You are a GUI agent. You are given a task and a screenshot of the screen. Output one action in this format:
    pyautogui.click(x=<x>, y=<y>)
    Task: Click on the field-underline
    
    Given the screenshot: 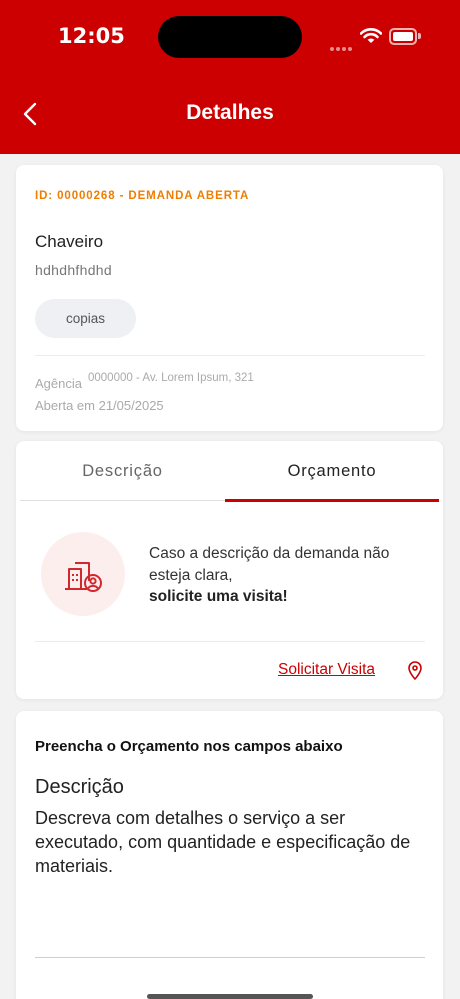 What is the action you would take?
    pyautogui.click(x=230, y=957)
    